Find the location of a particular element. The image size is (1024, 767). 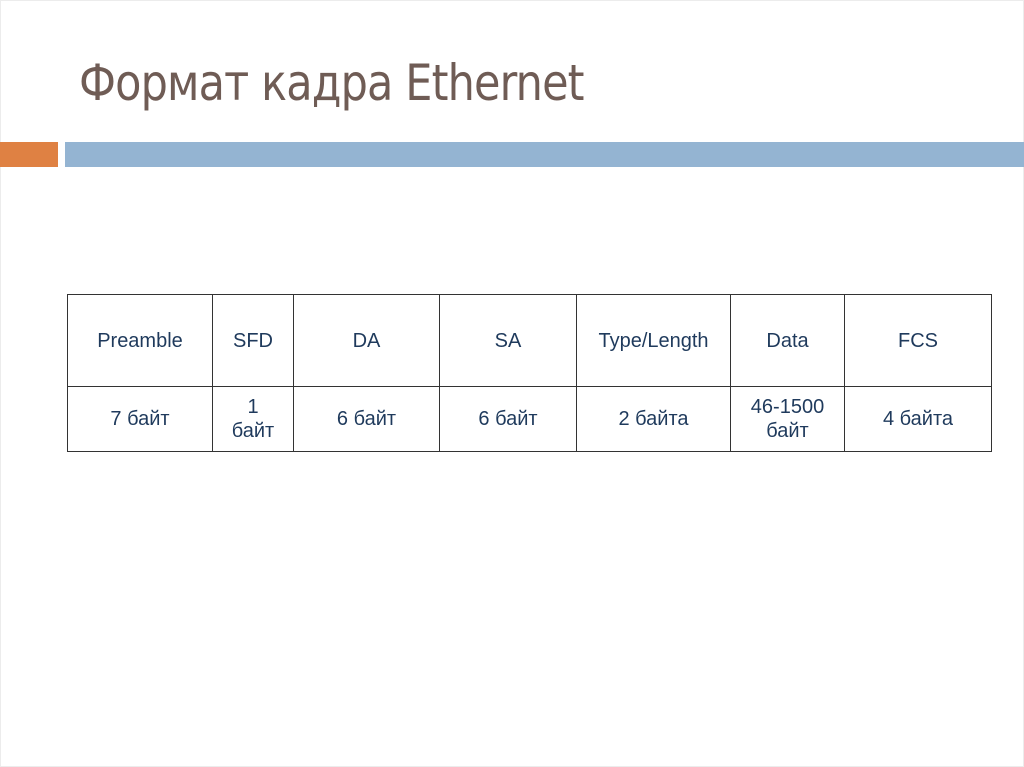

field-name-row: Preamble SFD DA SA Type/Length Data FCS is located at coordinates (529, 340).